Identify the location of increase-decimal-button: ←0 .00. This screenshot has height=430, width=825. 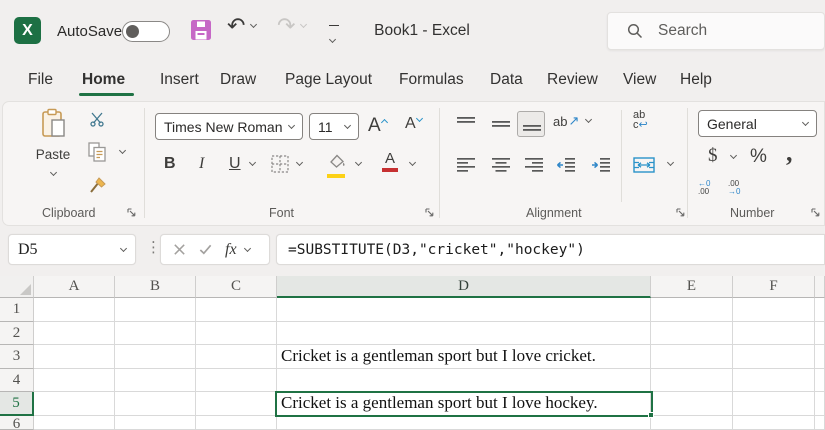
(704, 188).